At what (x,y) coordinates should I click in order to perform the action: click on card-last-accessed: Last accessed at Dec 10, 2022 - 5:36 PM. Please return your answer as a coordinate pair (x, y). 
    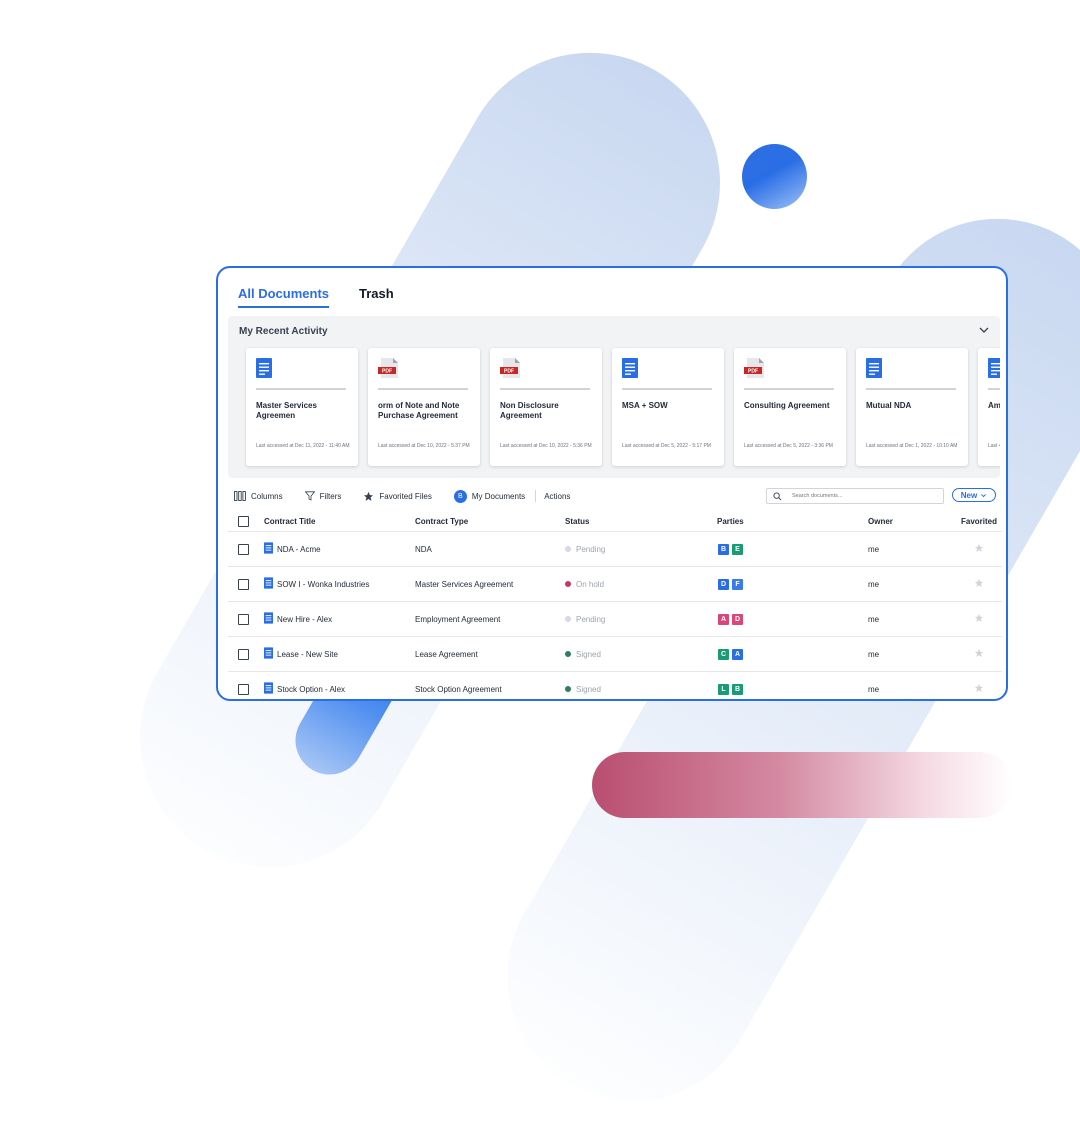
    Looking at the image, I should click on (546, 446).